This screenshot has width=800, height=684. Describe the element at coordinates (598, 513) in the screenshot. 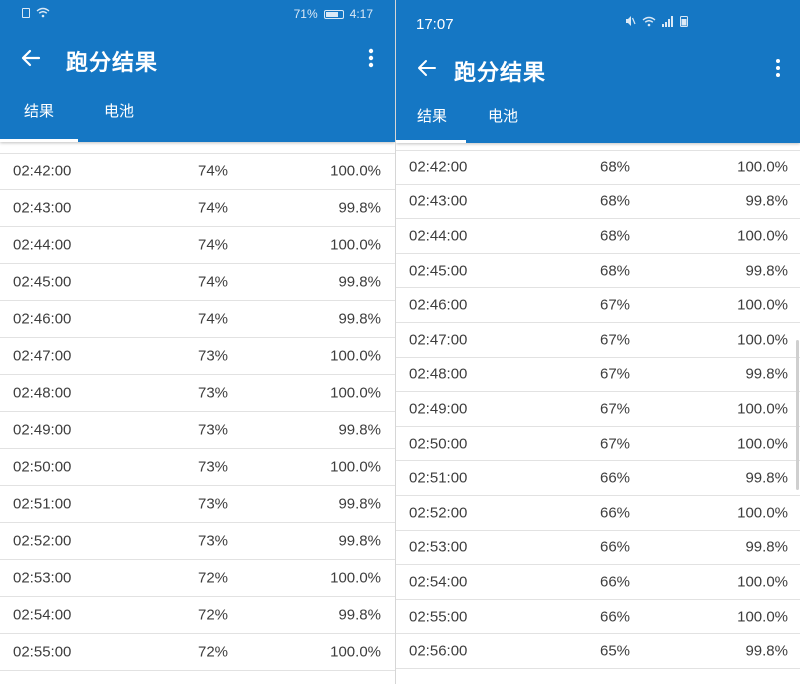

I see `list-item: 02:52:00 66% 100.0%` at that location.